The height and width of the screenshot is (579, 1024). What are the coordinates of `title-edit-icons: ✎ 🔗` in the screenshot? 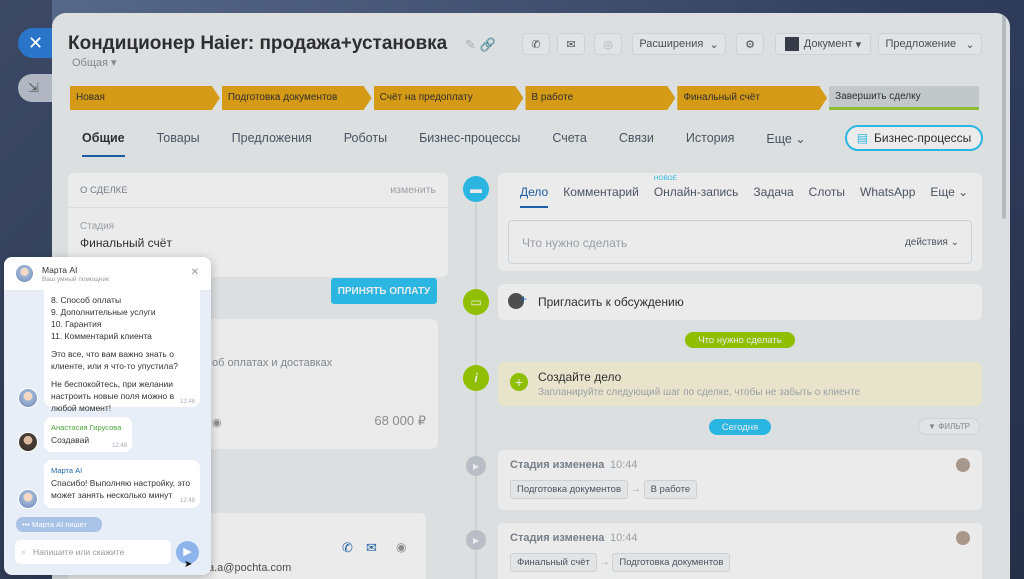 It's located at (480, 45).